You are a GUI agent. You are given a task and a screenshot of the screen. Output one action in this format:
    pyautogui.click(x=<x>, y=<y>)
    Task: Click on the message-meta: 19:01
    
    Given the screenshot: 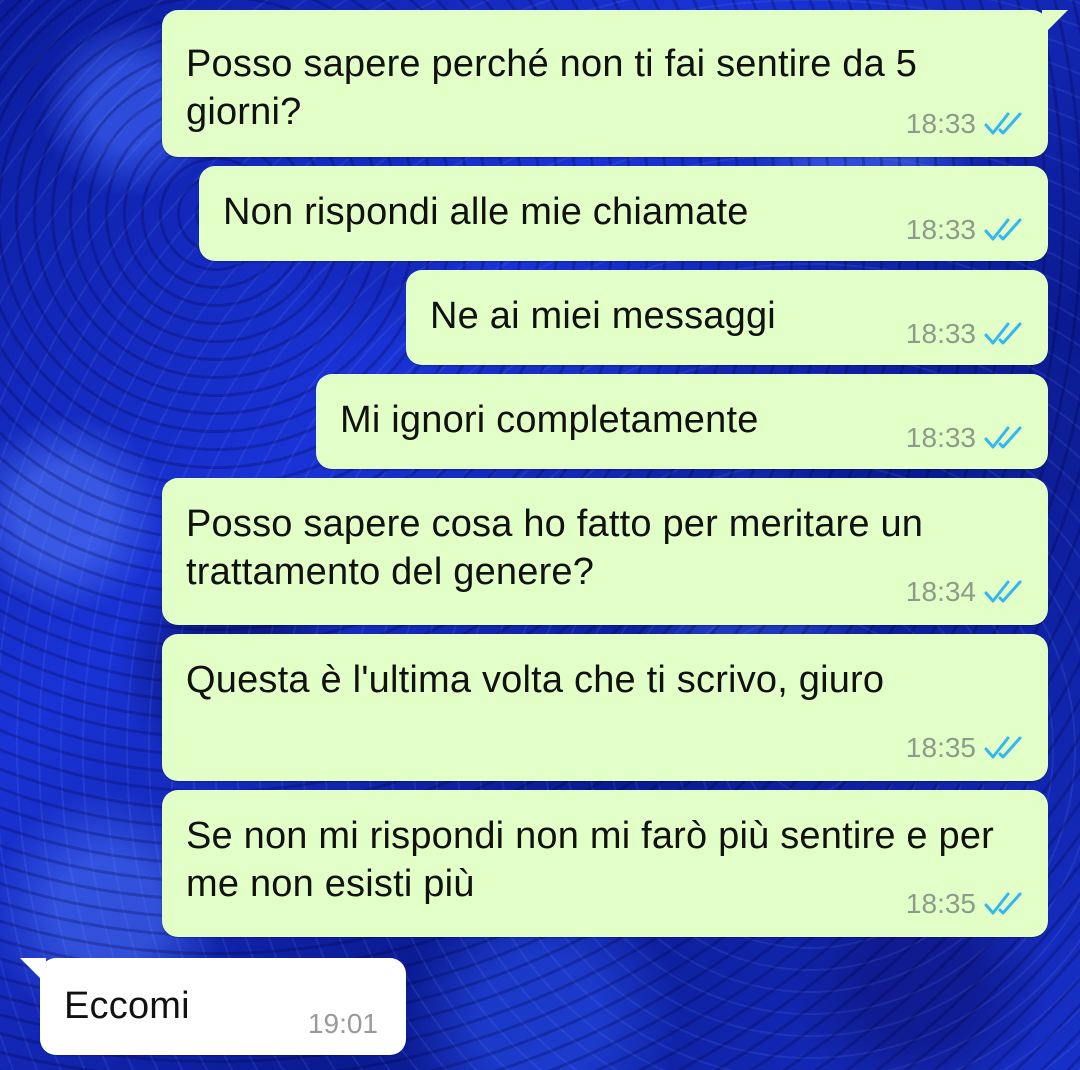 What is the action you would take?
    pyautogui.click(x=343, y=1024)
    